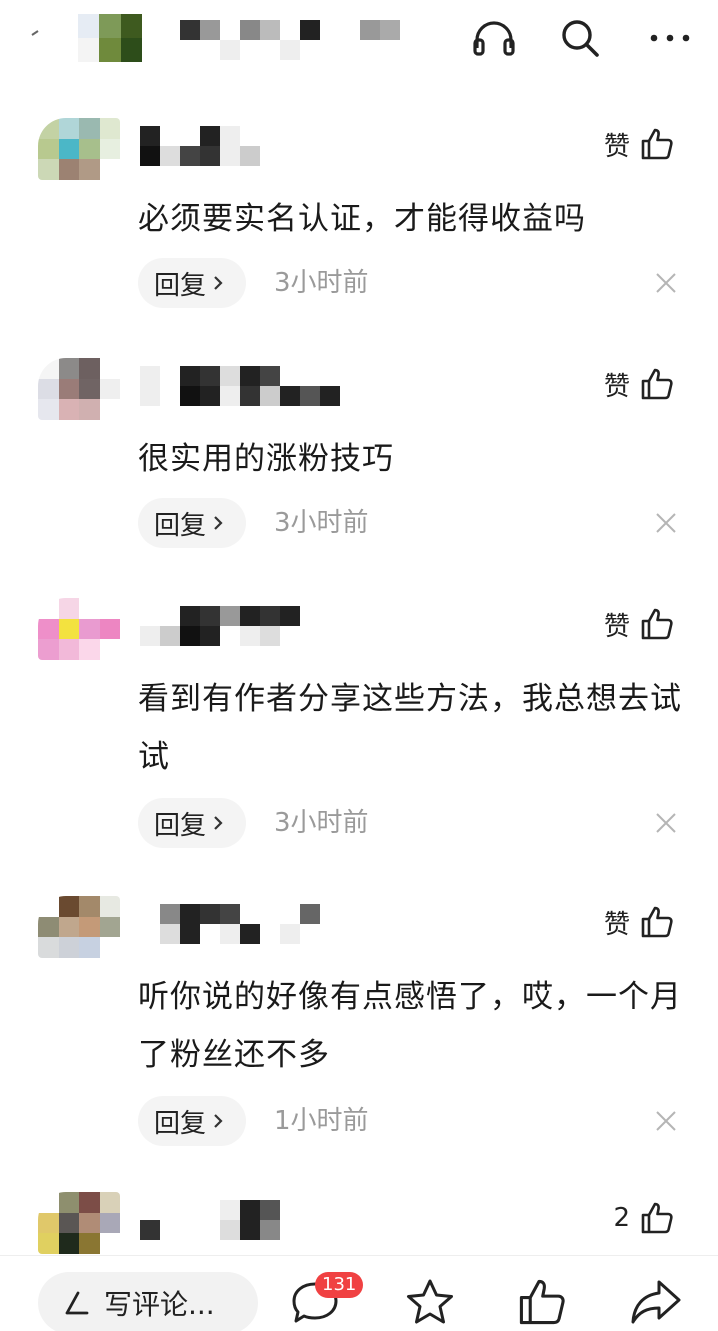 This screenshot has width=718, height=1331. Describe the element at coordinates (410, 728) in the screenshot. I see `comment-text: 看到有作者分享这些方法，我总想去试试` at that location.